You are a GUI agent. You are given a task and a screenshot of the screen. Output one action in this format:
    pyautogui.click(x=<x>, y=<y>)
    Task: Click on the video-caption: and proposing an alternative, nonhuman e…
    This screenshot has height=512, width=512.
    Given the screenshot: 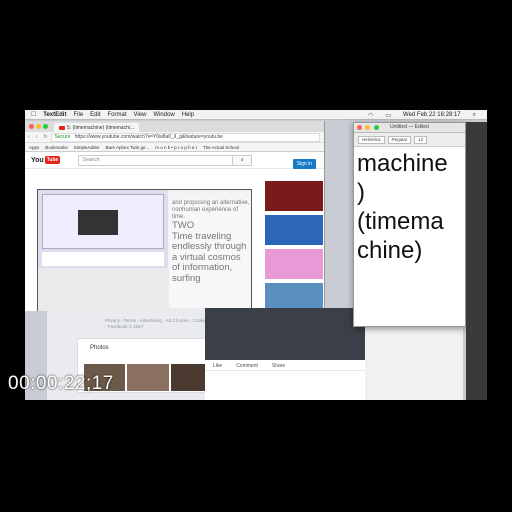 What is the action you would take?
    pyautogui.click(x=210, y=254)
    